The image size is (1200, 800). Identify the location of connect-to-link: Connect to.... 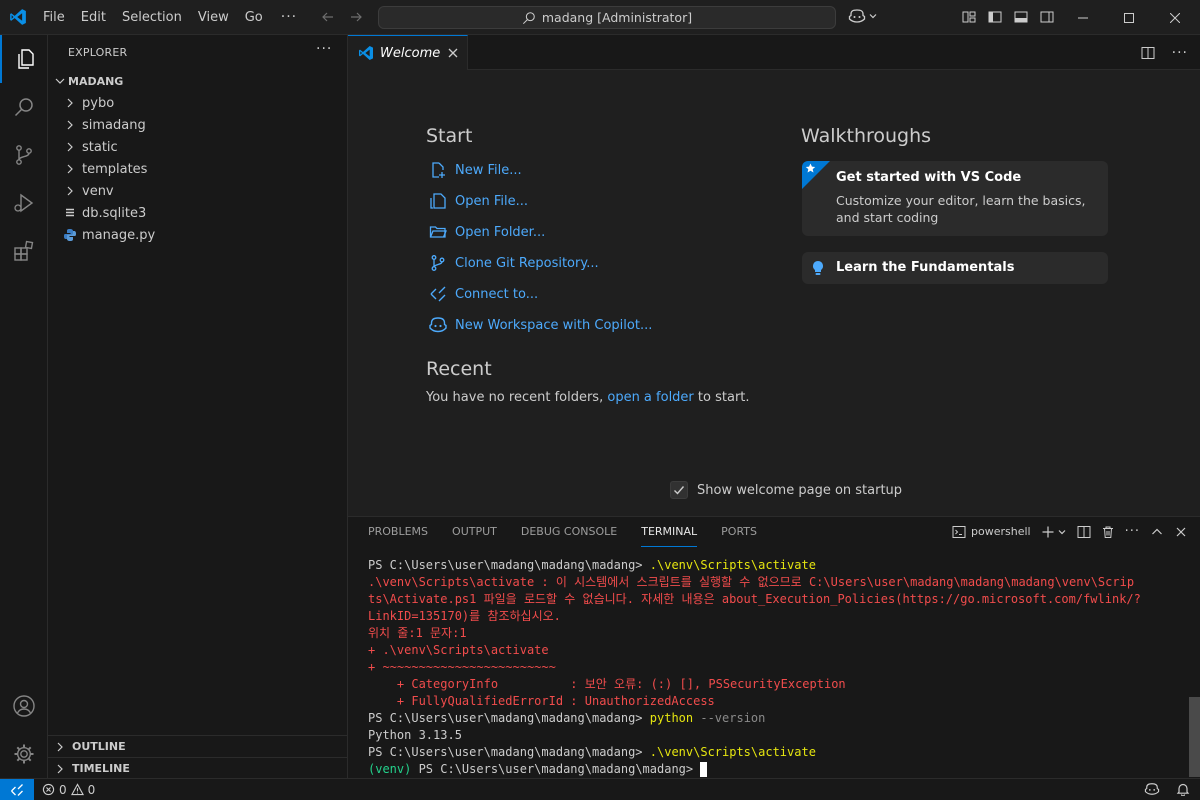
(483, 294).